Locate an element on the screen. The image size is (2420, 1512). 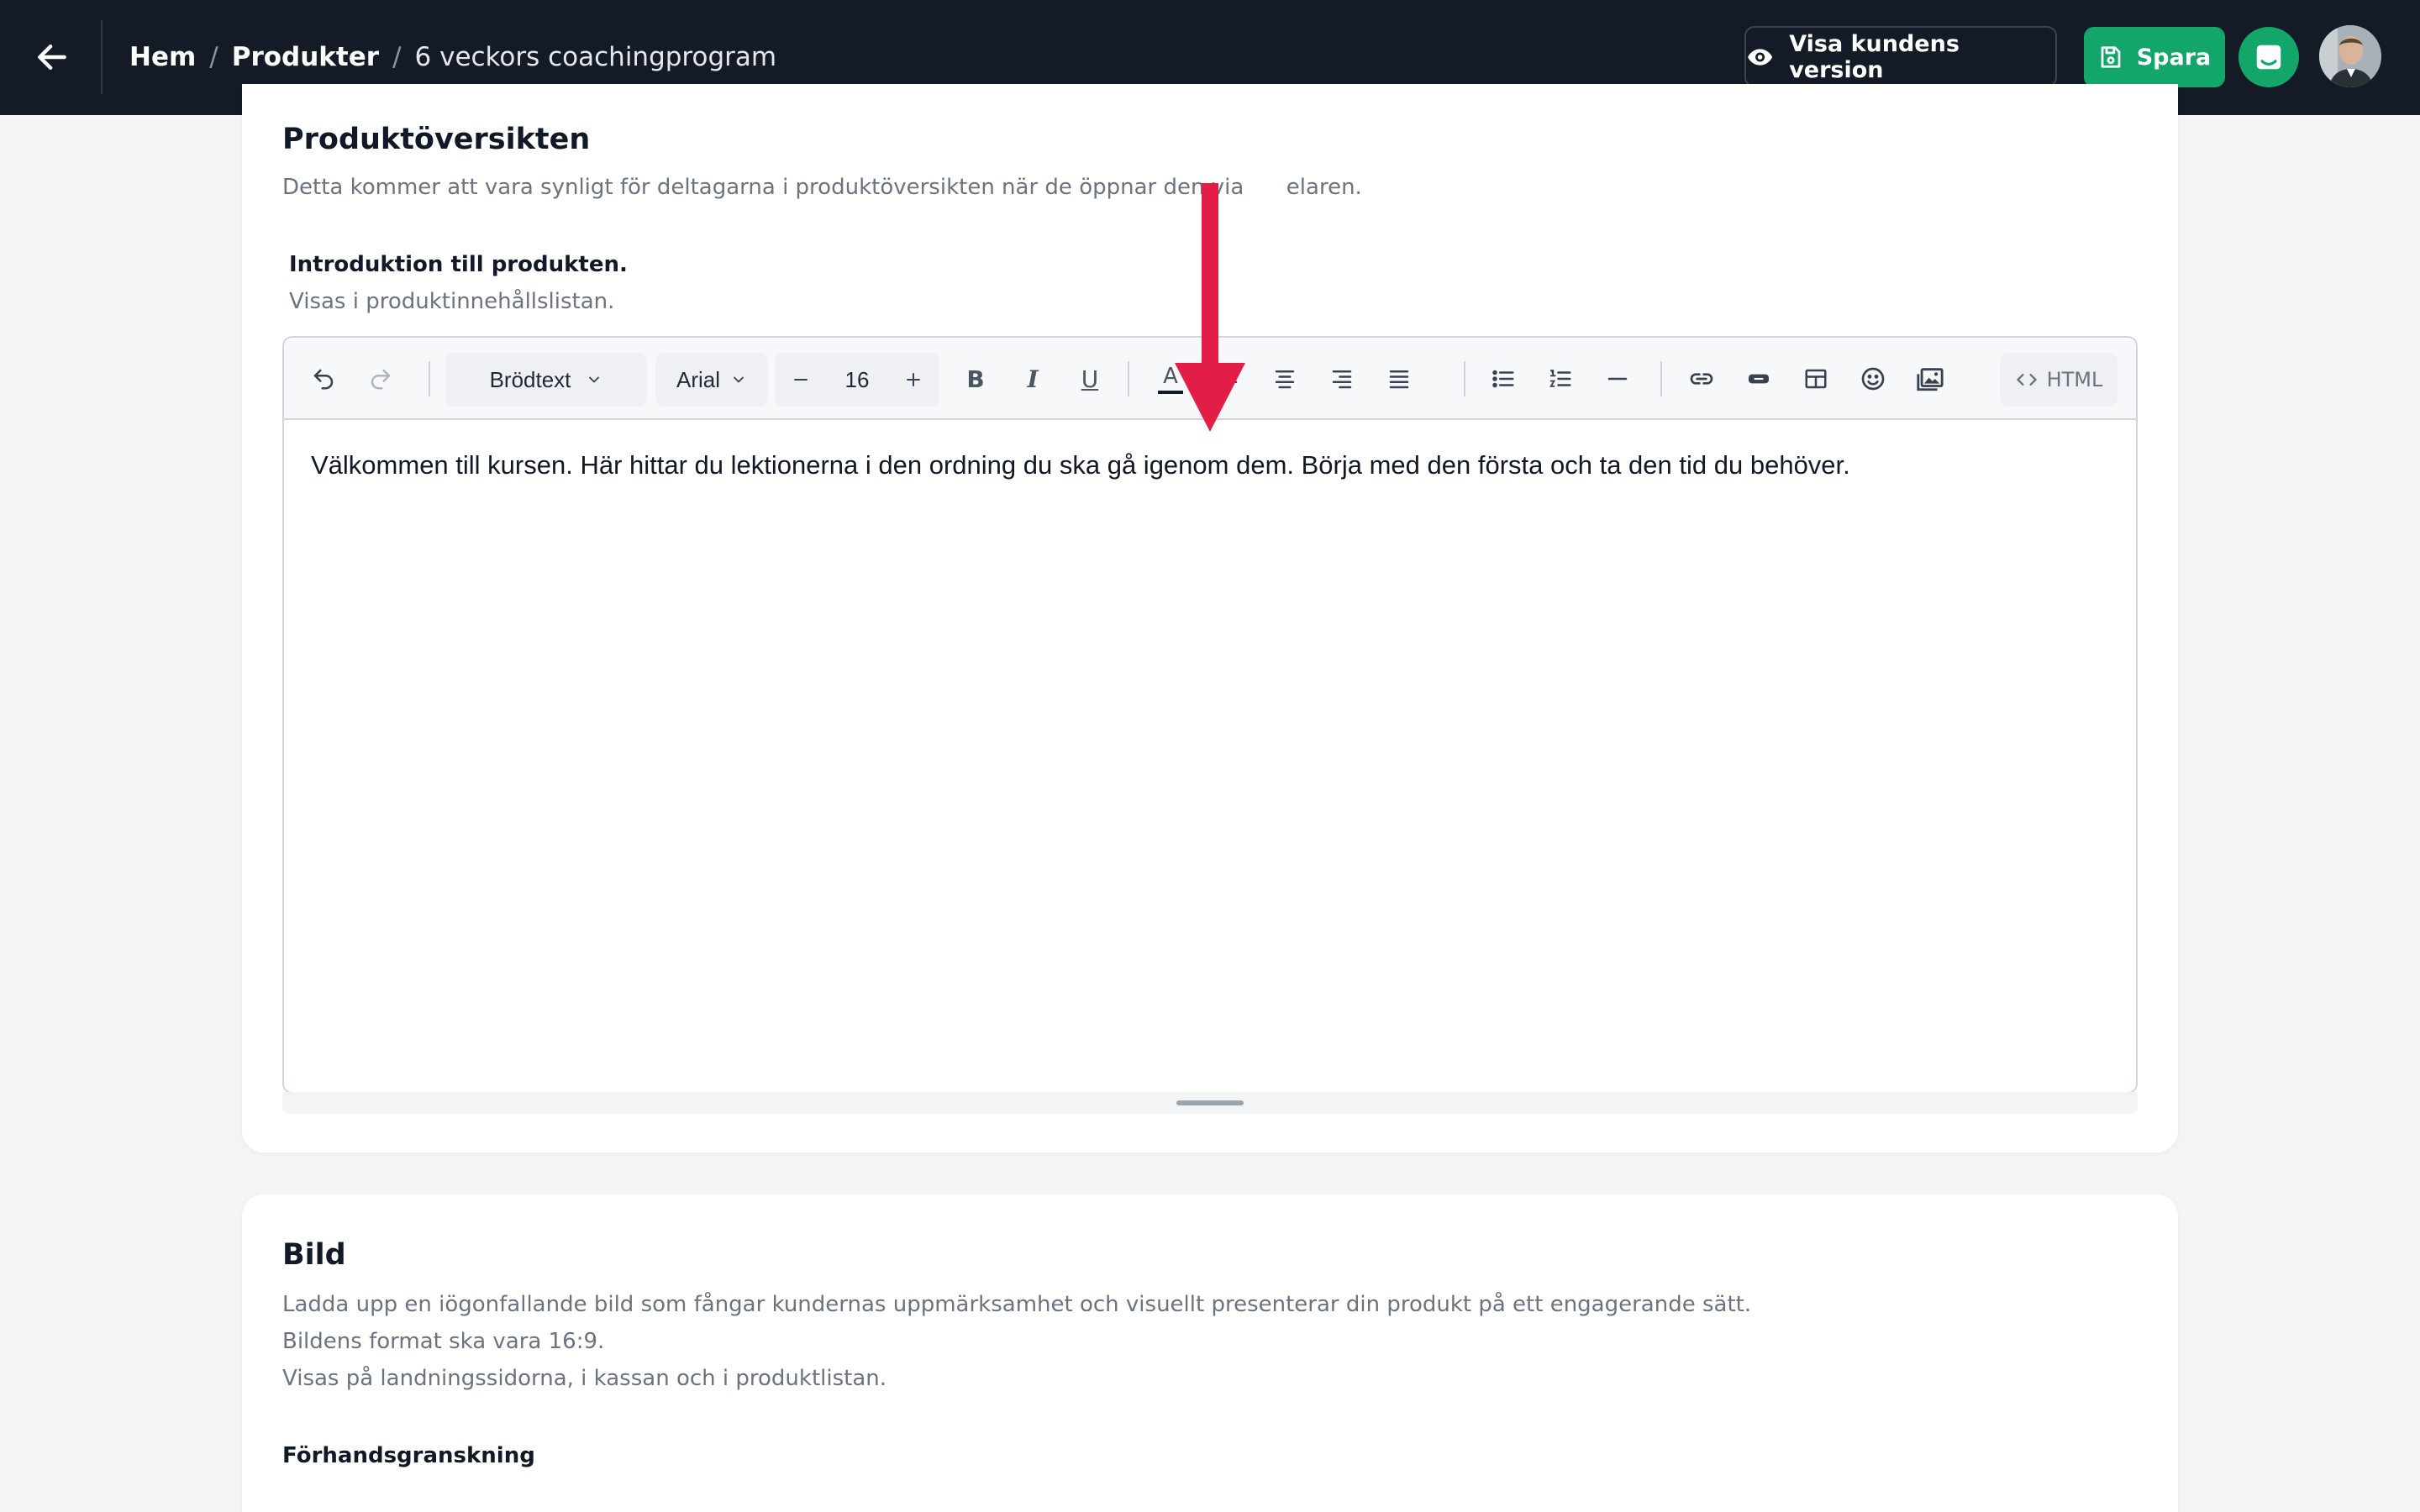
horizontal-rule-icon is located at coordinates (1618, 379).